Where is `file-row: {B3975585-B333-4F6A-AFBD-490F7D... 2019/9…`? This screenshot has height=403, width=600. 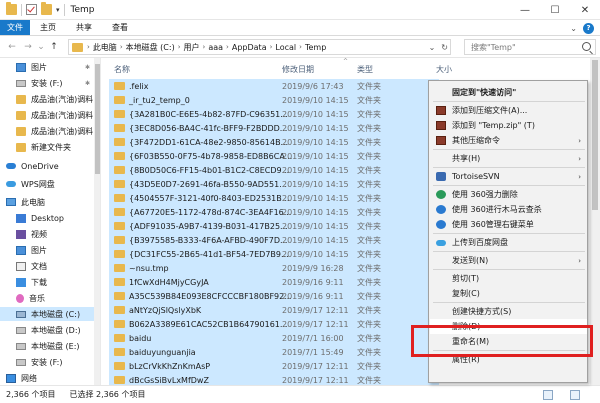
file-row: {B3975585-B333-4F6A-AFBD-490F7D... 2019/9… is located at coordinates (274, 240).